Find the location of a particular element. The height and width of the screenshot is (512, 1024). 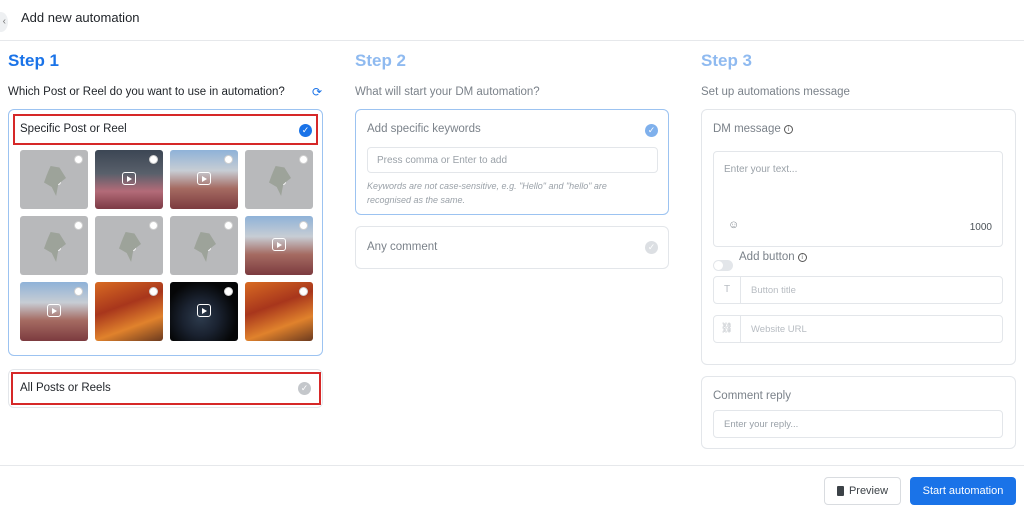

add-button-label: Add button is located at coordinates (767, 257).